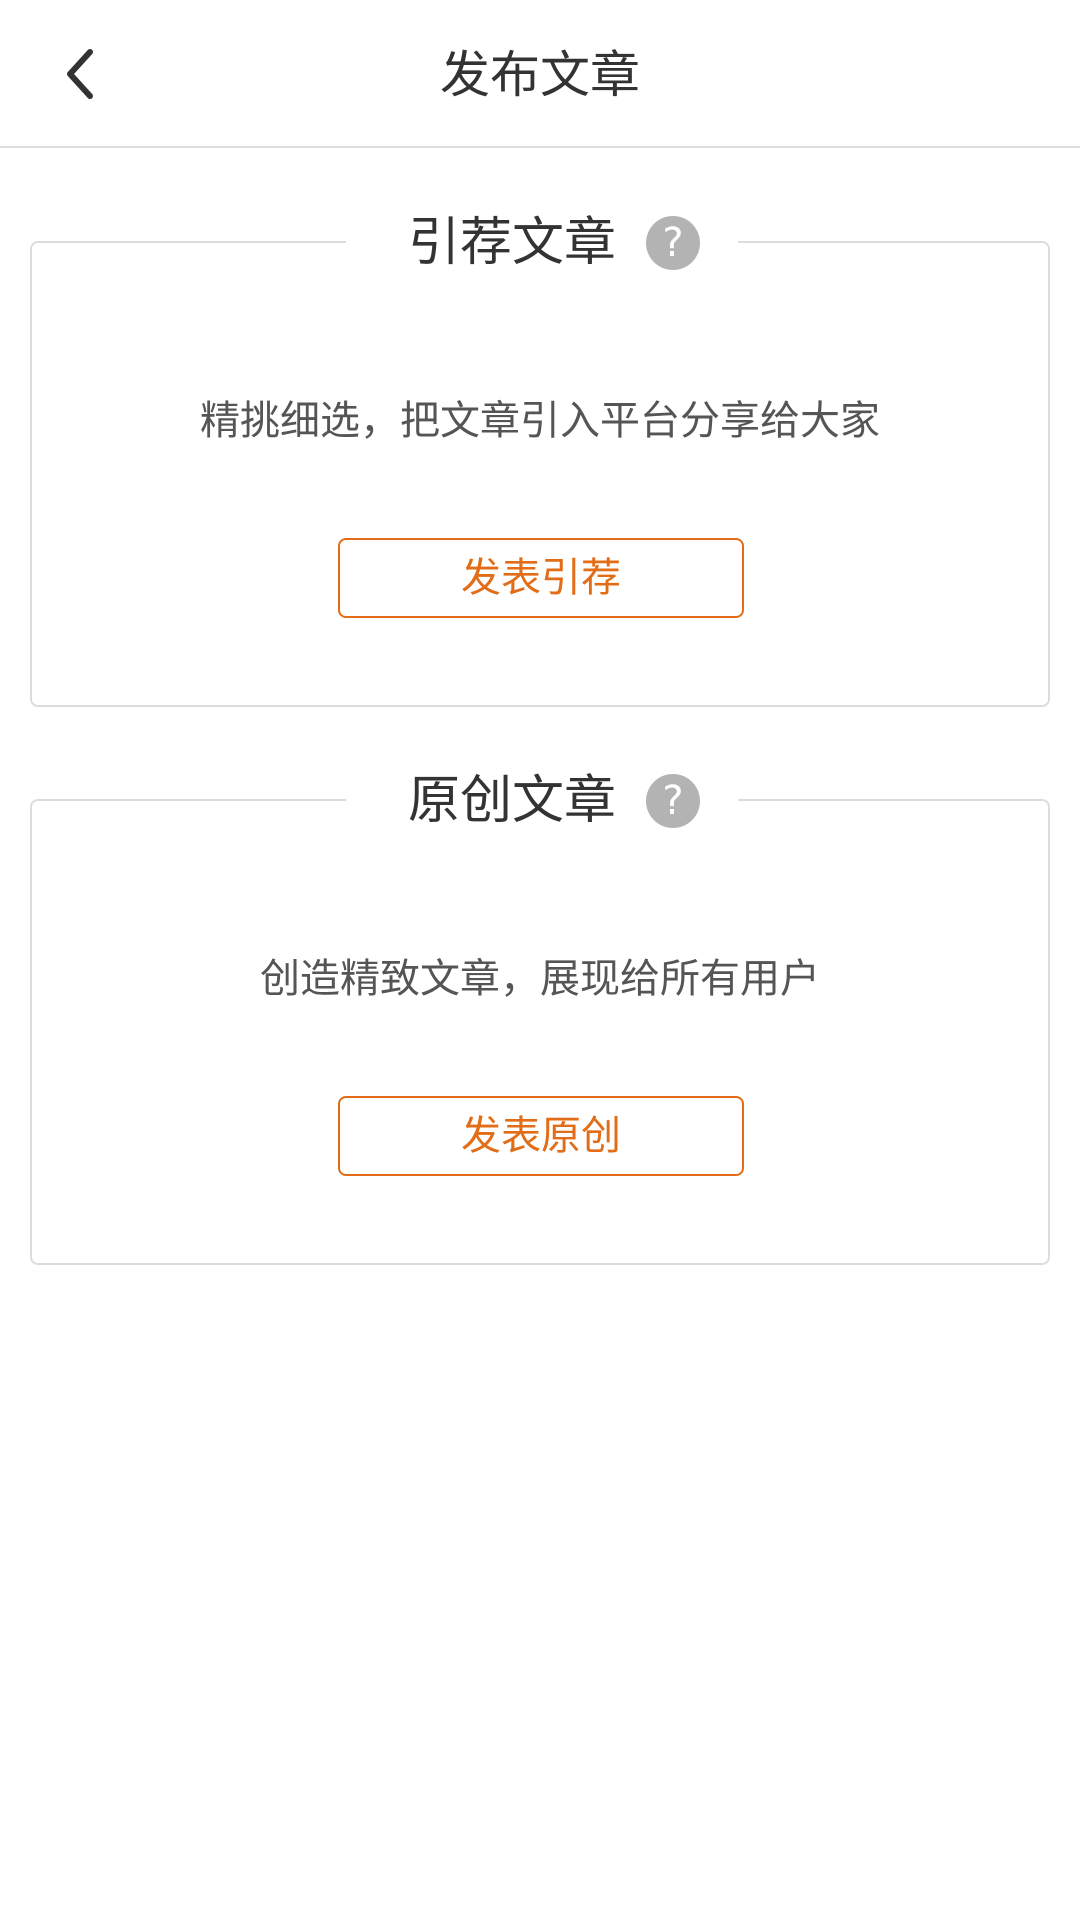 Image resolution: width=1080 pixels, height=1920 pixels. What do you see at coordinates (511, 801) in the screenshot?
I see `card-title: 原创文章` at bounding box center [511, 801].